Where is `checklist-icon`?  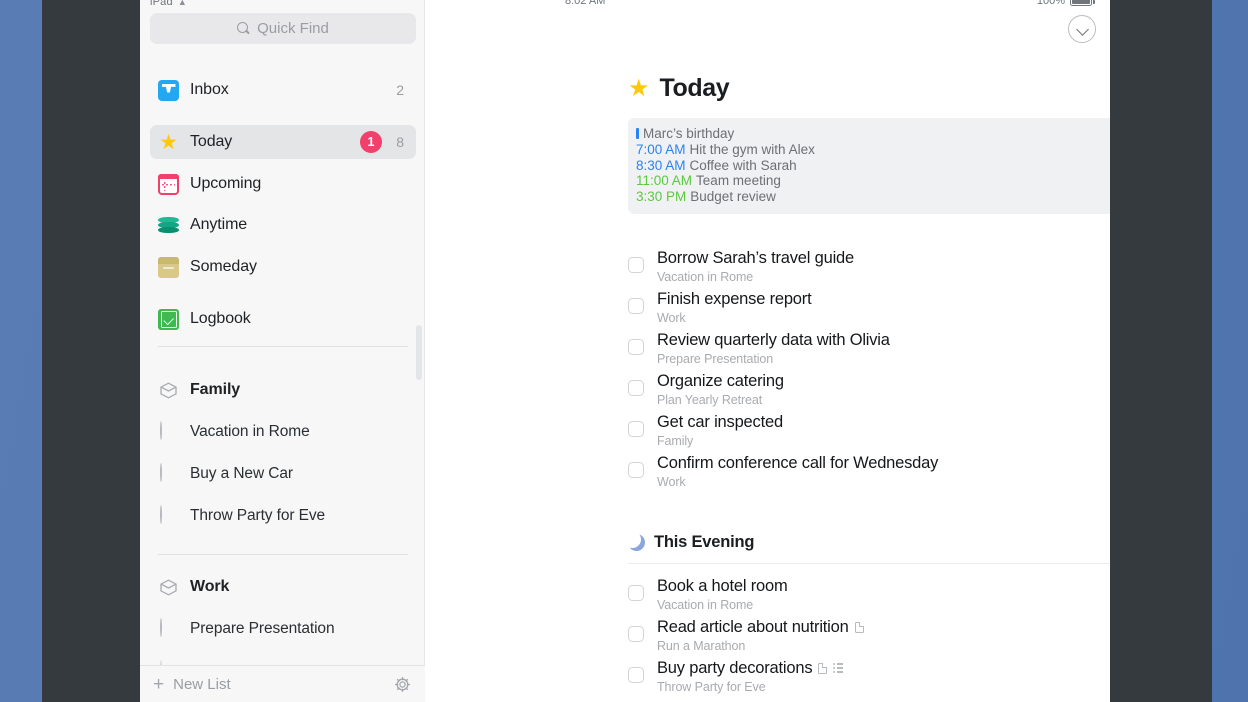 checklist-icon is located at coordinates (838, 668).